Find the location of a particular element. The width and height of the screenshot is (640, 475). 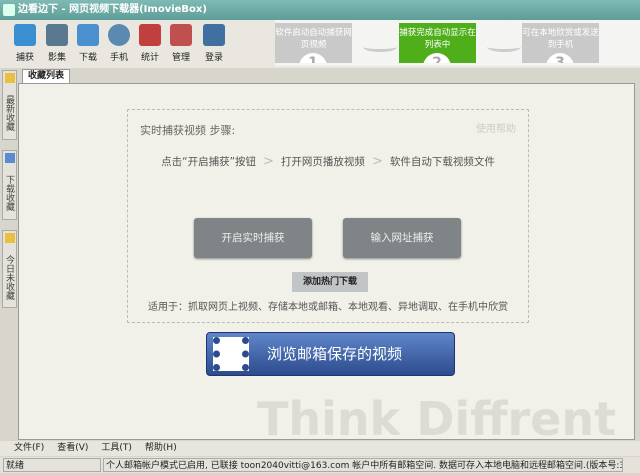

add-hot-download-button: 添加热门下载 is located at coordinates (330, 282).